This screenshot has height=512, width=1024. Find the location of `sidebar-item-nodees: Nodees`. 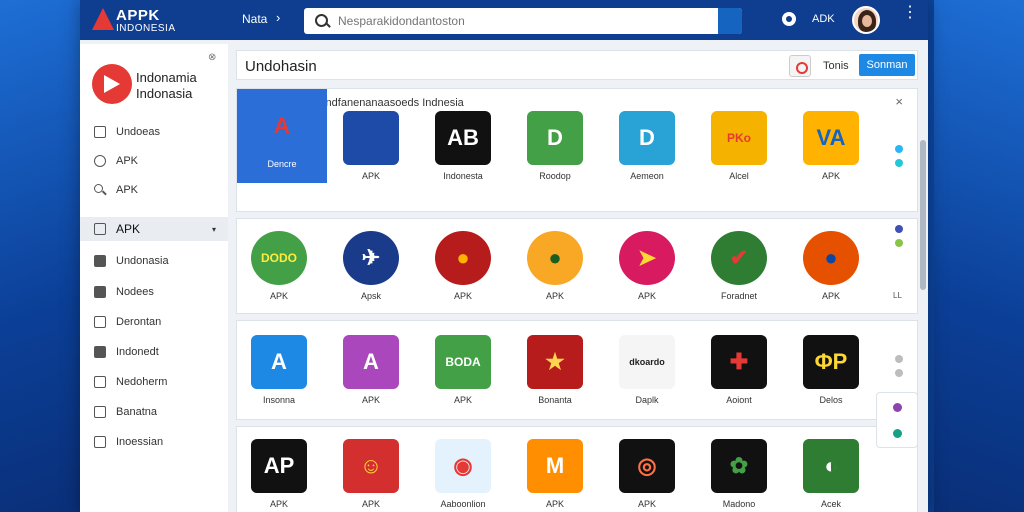

sidebar-item-nodees: Nodees is located at coordinates (154, 292).